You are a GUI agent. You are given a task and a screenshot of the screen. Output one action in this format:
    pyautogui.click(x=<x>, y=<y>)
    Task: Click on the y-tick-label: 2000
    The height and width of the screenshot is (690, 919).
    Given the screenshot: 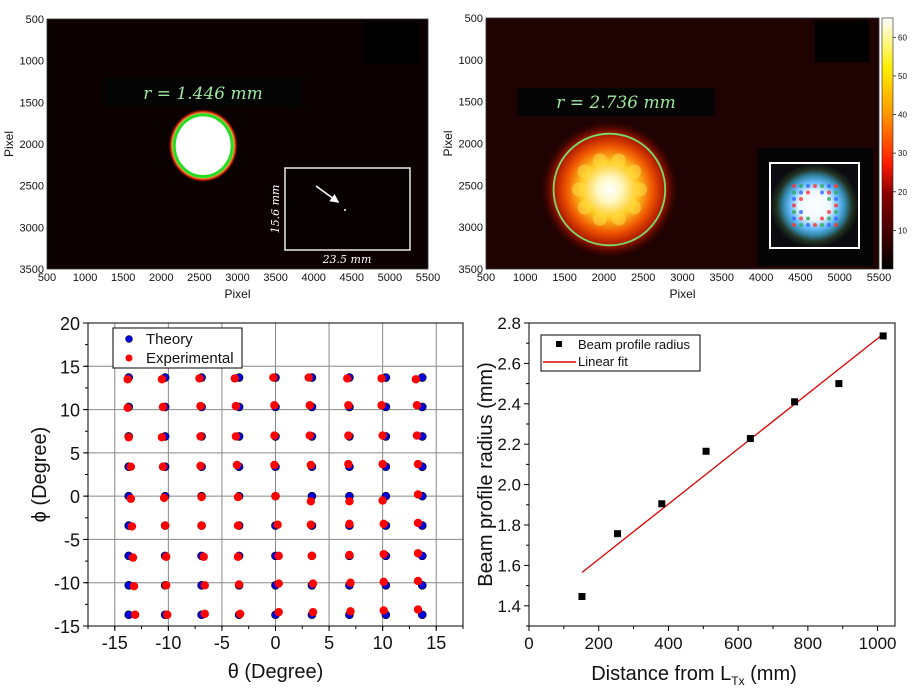 What is the action you would take?
    pyautogui.click(x=32, y=145)
    